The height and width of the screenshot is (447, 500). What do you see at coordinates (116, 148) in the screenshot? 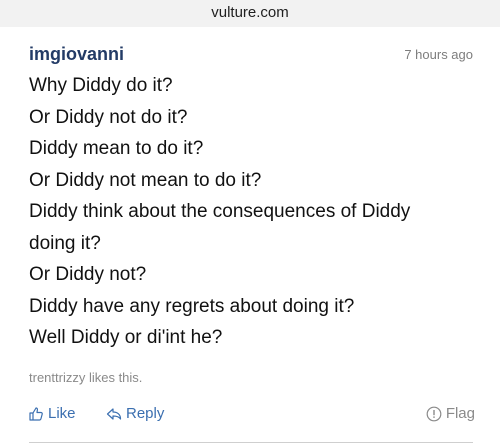
I see `comment-line: Diddy mean to do it?` at bounding box center [116, 148].